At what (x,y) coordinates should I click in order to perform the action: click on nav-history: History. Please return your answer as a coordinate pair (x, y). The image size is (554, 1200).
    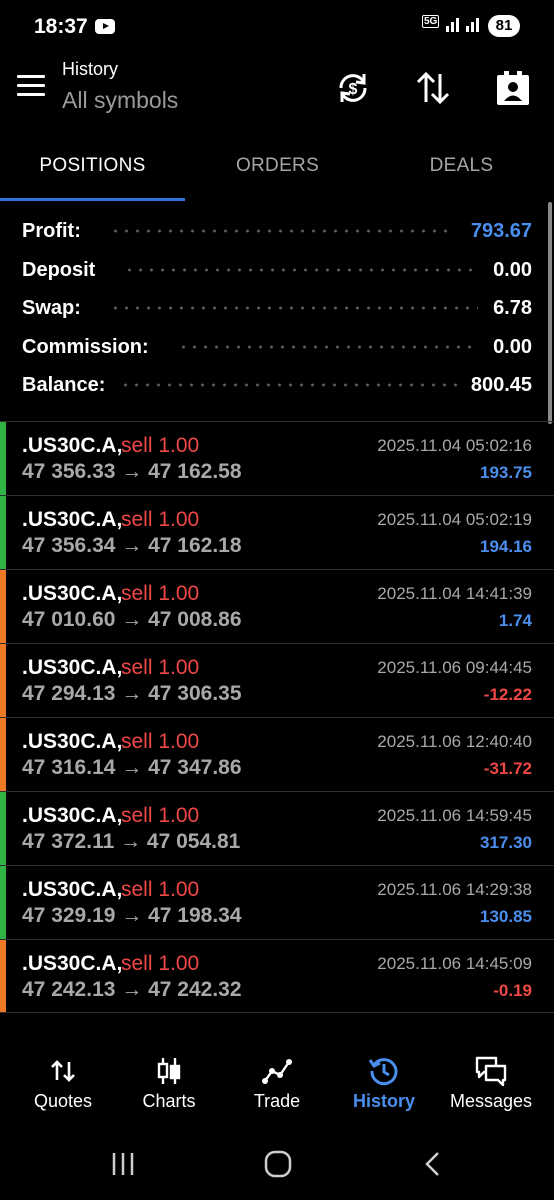
    Looking at the image, I should click on (384, 1080).